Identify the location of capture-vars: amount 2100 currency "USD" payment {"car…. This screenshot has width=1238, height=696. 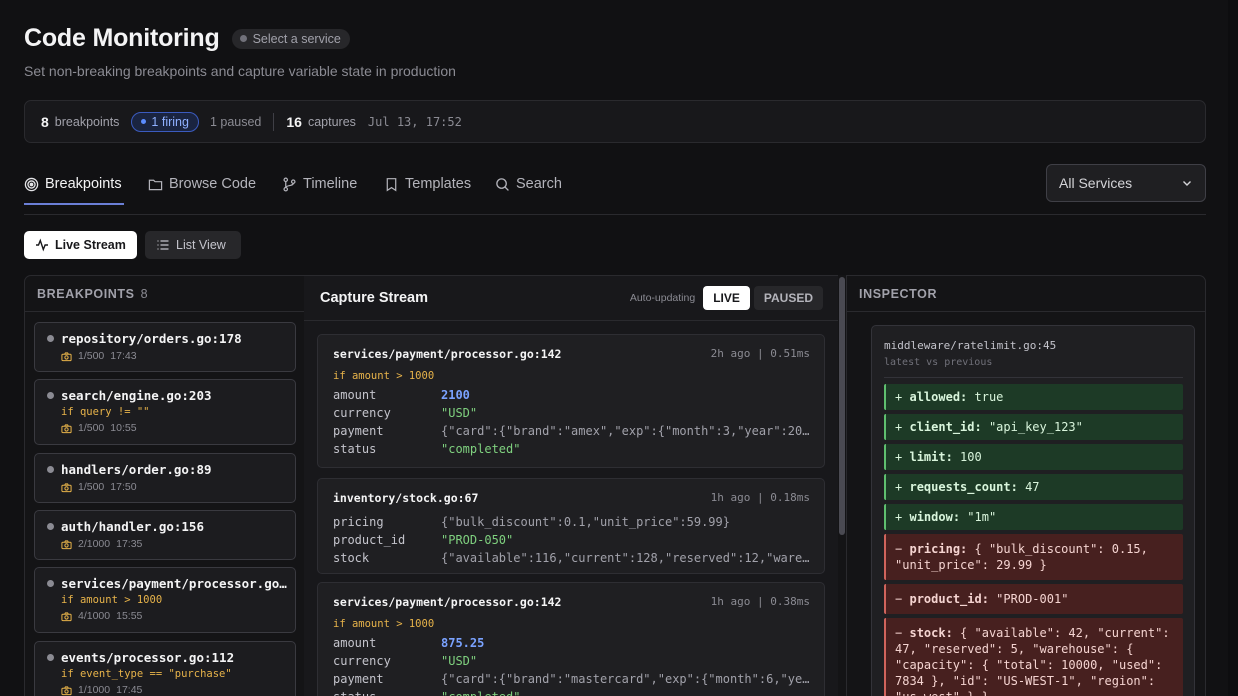
(571, 422).